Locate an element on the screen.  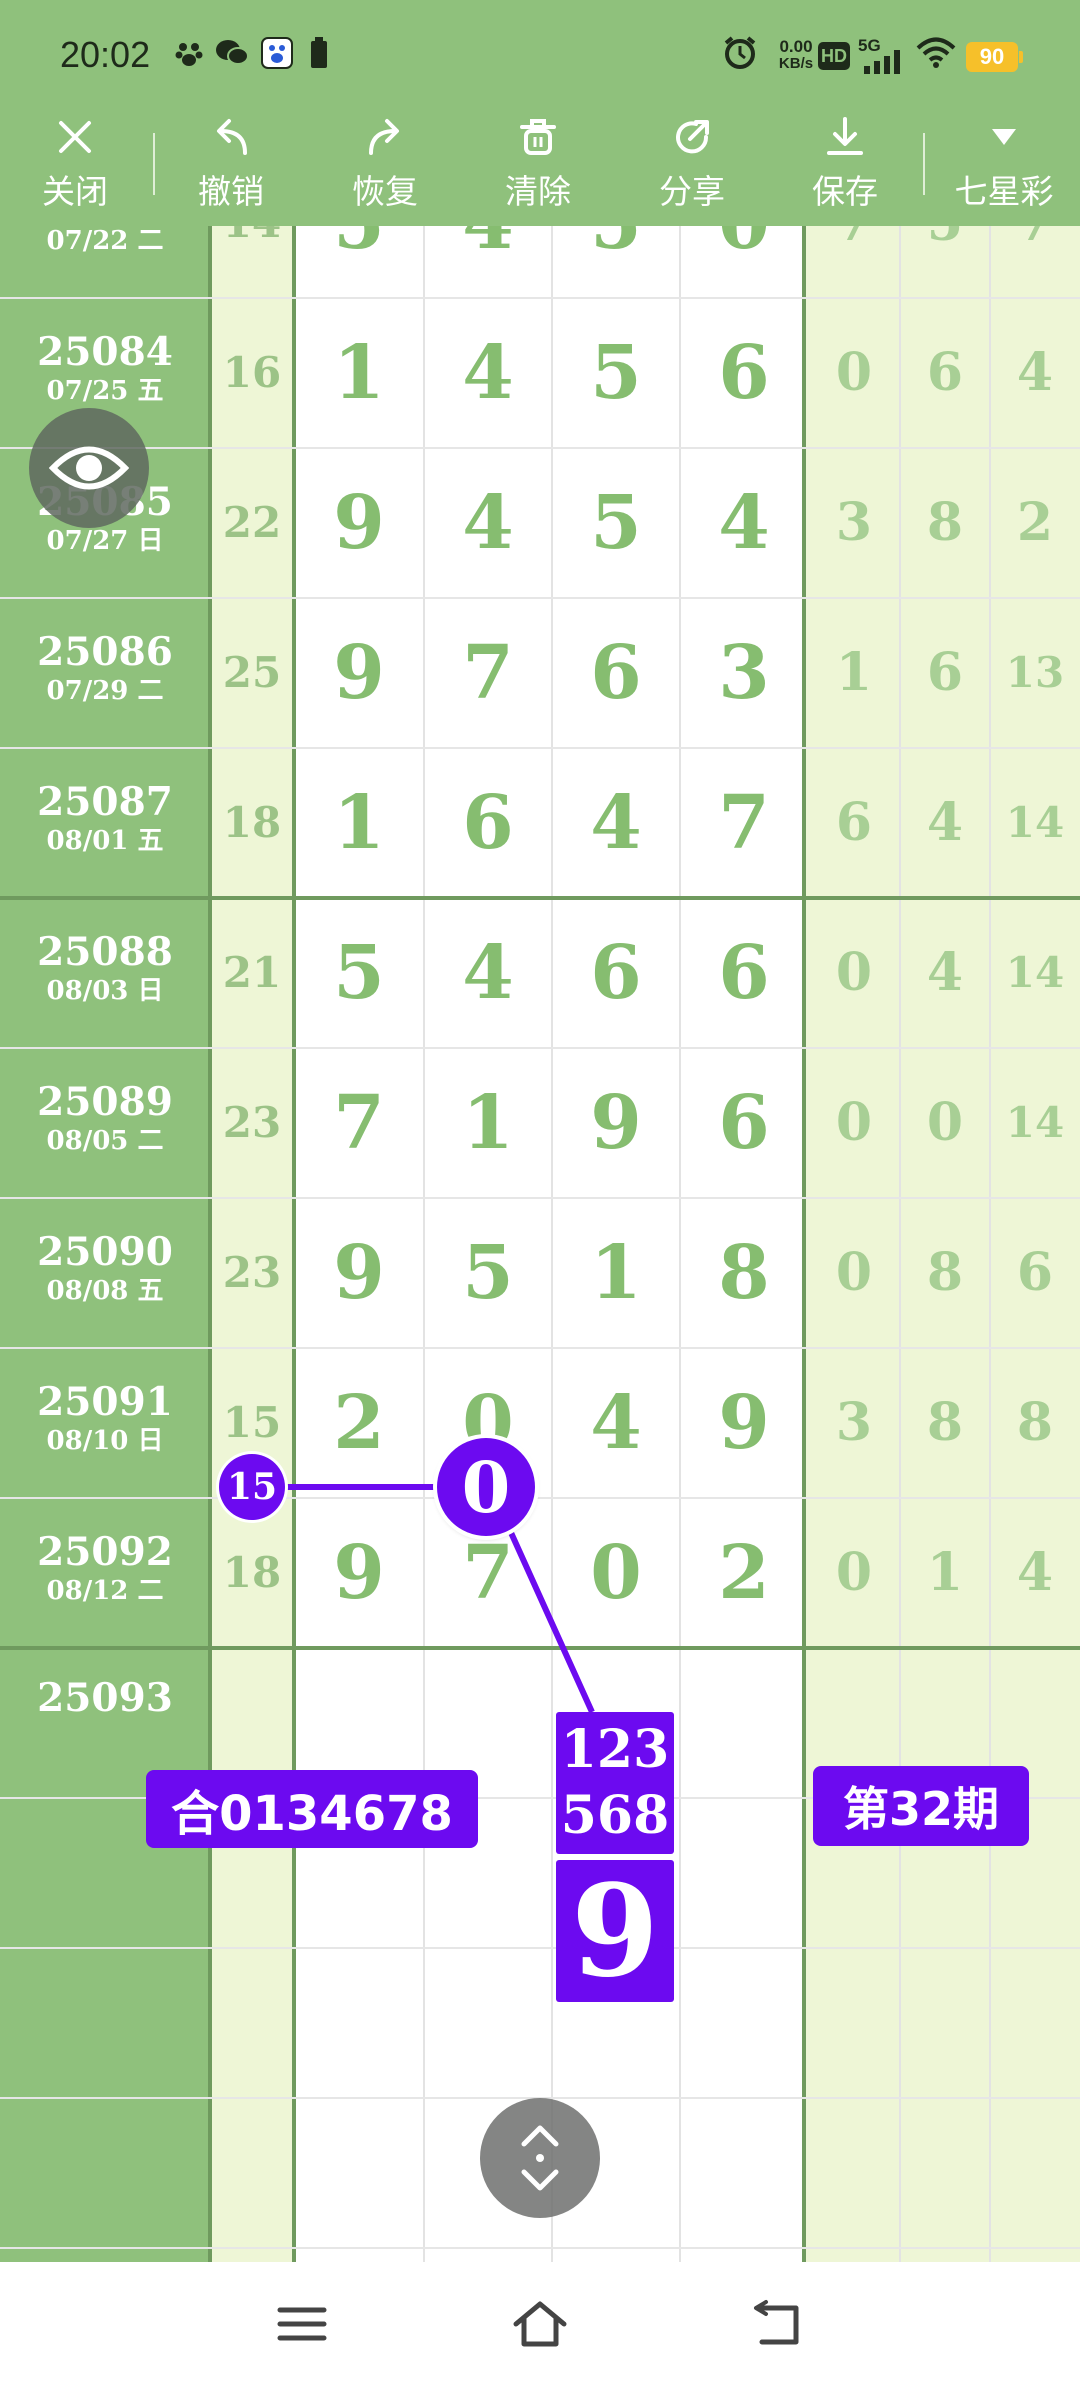
alarm-icon is located at coordinates (740, 53).